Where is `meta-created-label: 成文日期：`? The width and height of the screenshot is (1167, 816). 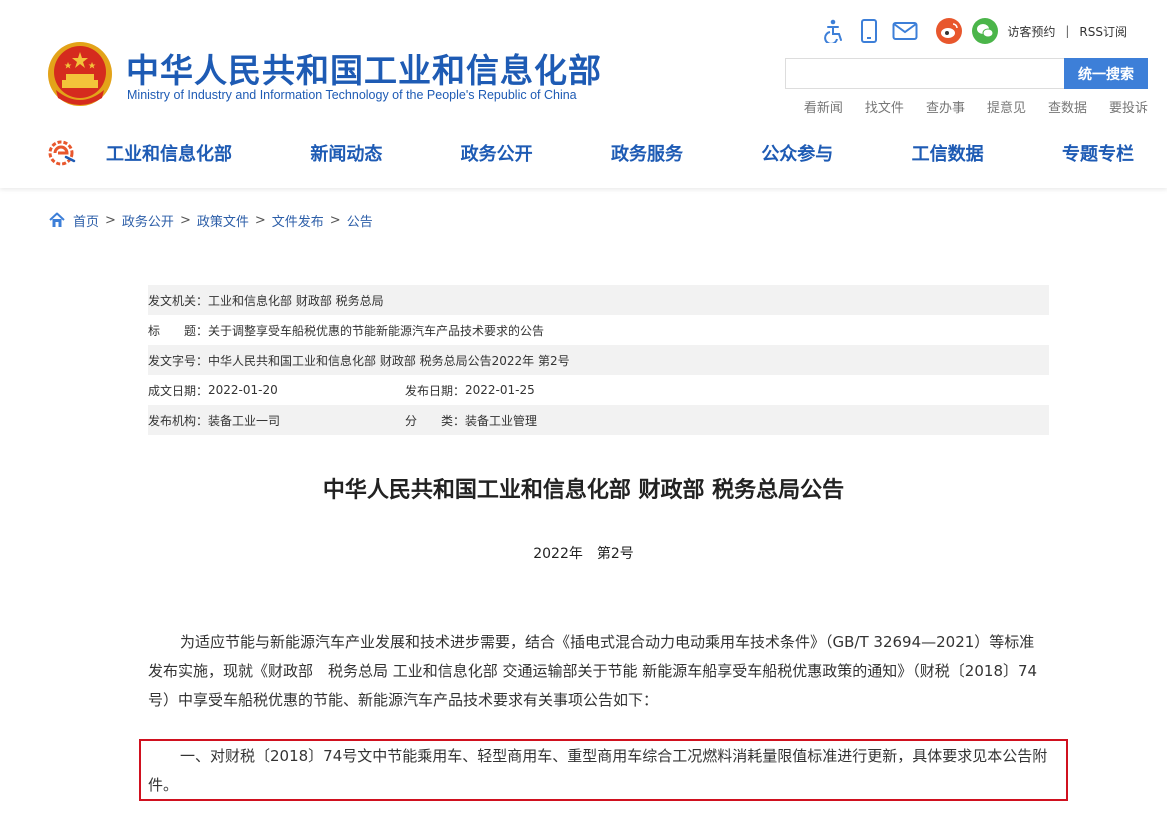
meta-created-label: 成文日期： is located at coordinates (178, 390).